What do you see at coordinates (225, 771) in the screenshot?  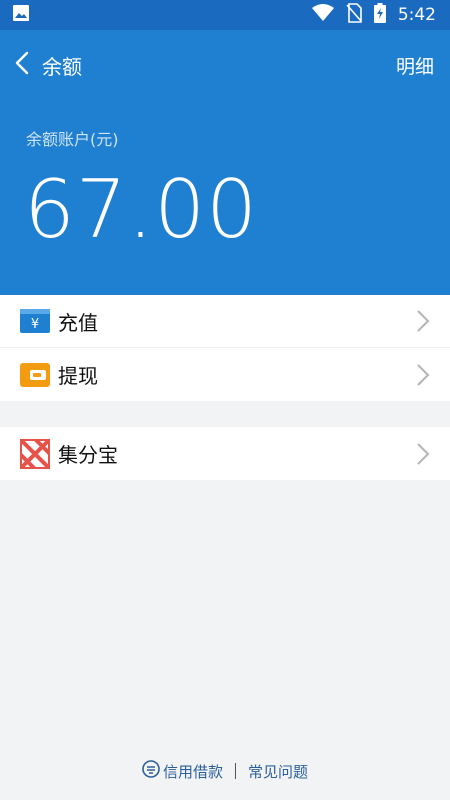 I see `footer-links: 信用借款 常见问题` at bounding box center [225, 771].